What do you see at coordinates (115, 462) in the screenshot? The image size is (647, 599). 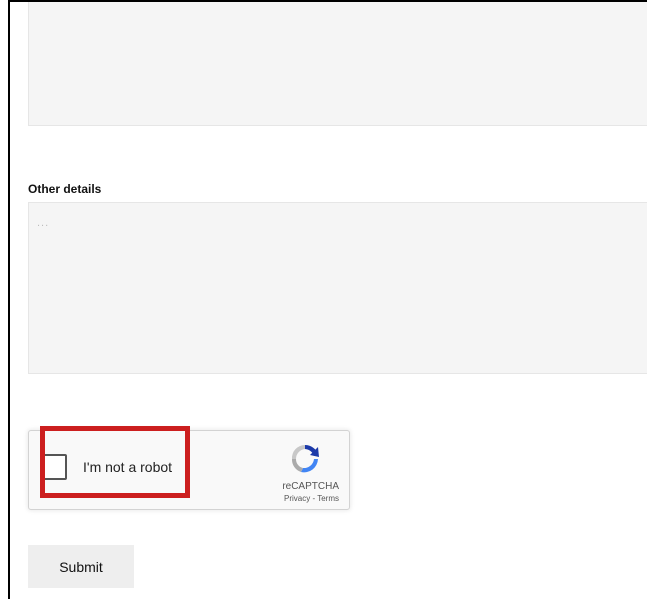 I see `highlight-annotation-box` at bounding box center [115, 462].